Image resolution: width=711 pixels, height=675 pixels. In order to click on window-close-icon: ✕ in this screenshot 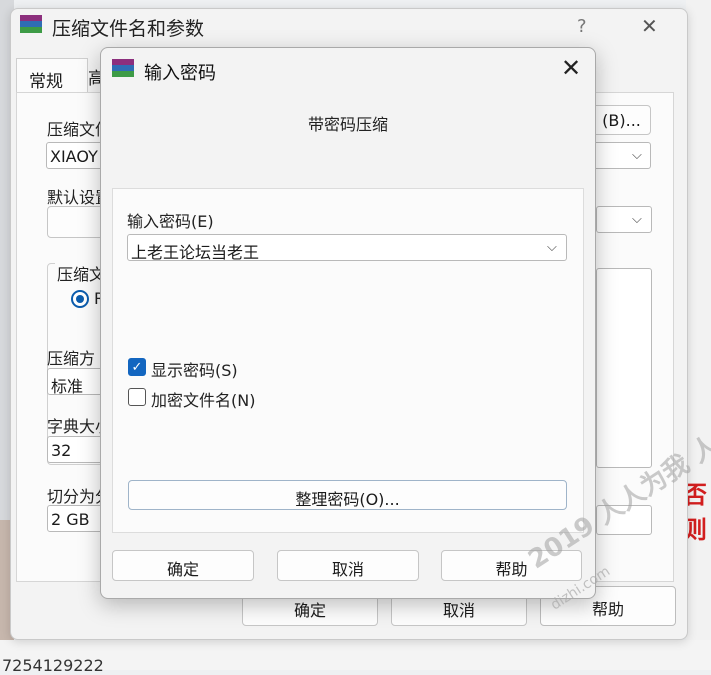, I will do `click(649, 26)`.